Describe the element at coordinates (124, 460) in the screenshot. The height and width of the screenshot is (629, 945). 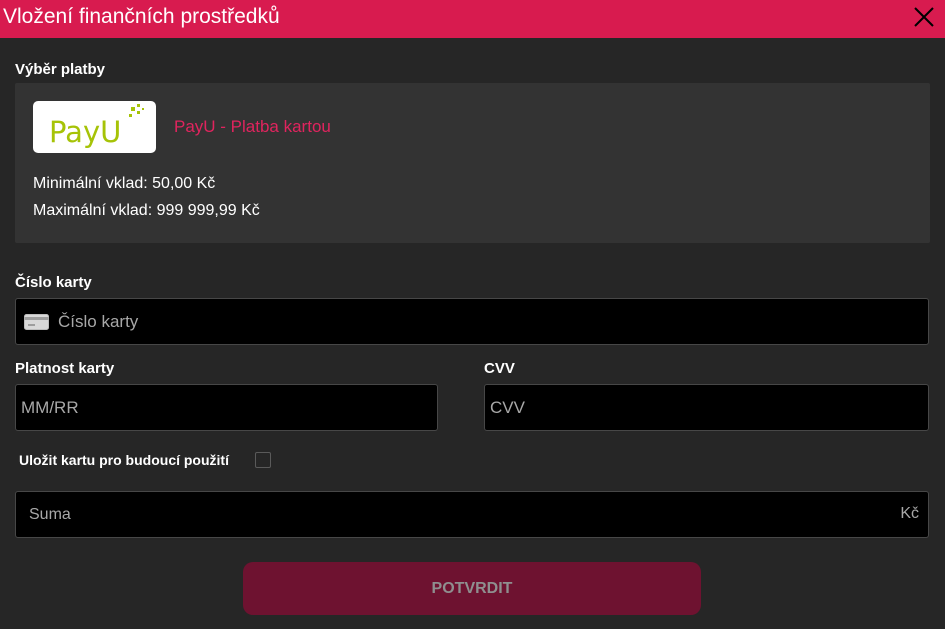
I see `save-card-label: Uložit kartu pro budoucí použití` at that location.